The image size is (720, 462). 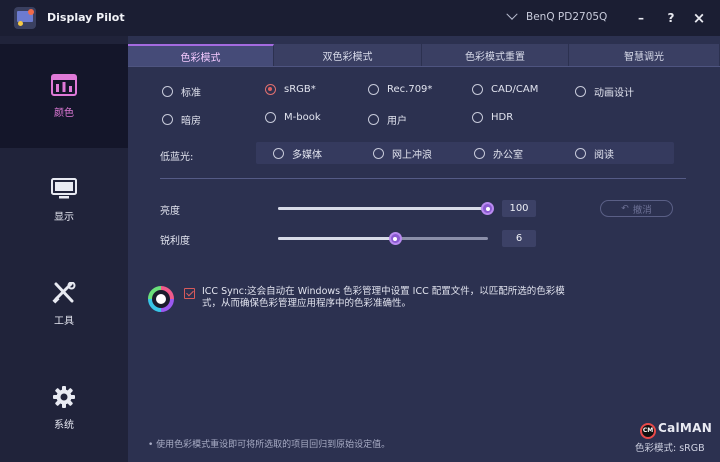 What do you see at coordinates (348, 55) in the screenshot?
I see `tab-dual-color-mode: 双色彩模式` at bounding box center [348, 55].